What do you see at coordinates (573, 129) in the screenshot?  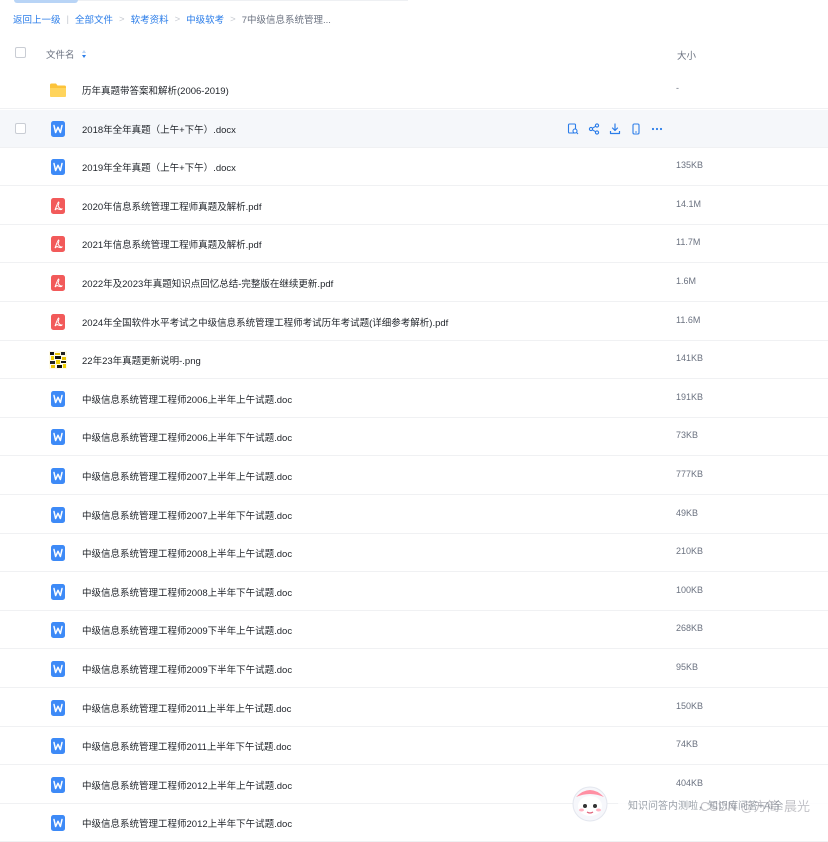 I see `open-icon` at bounding box center [573, 129].